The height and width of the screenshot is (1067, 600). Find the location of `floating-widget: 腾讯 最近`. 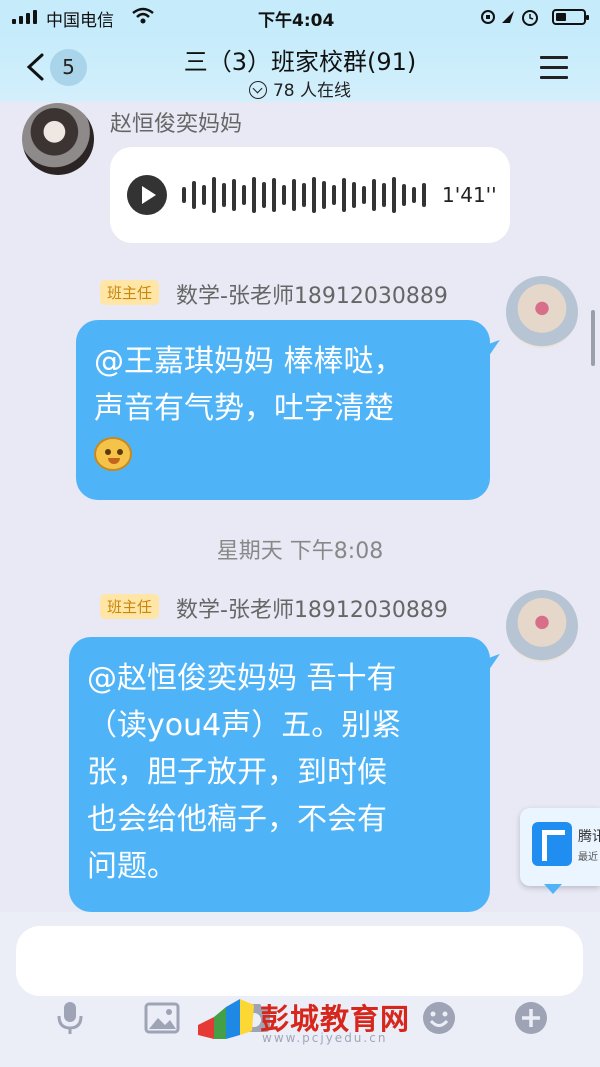

floating-widget: 腾讯 最近 is located at coordinates (560, 851).